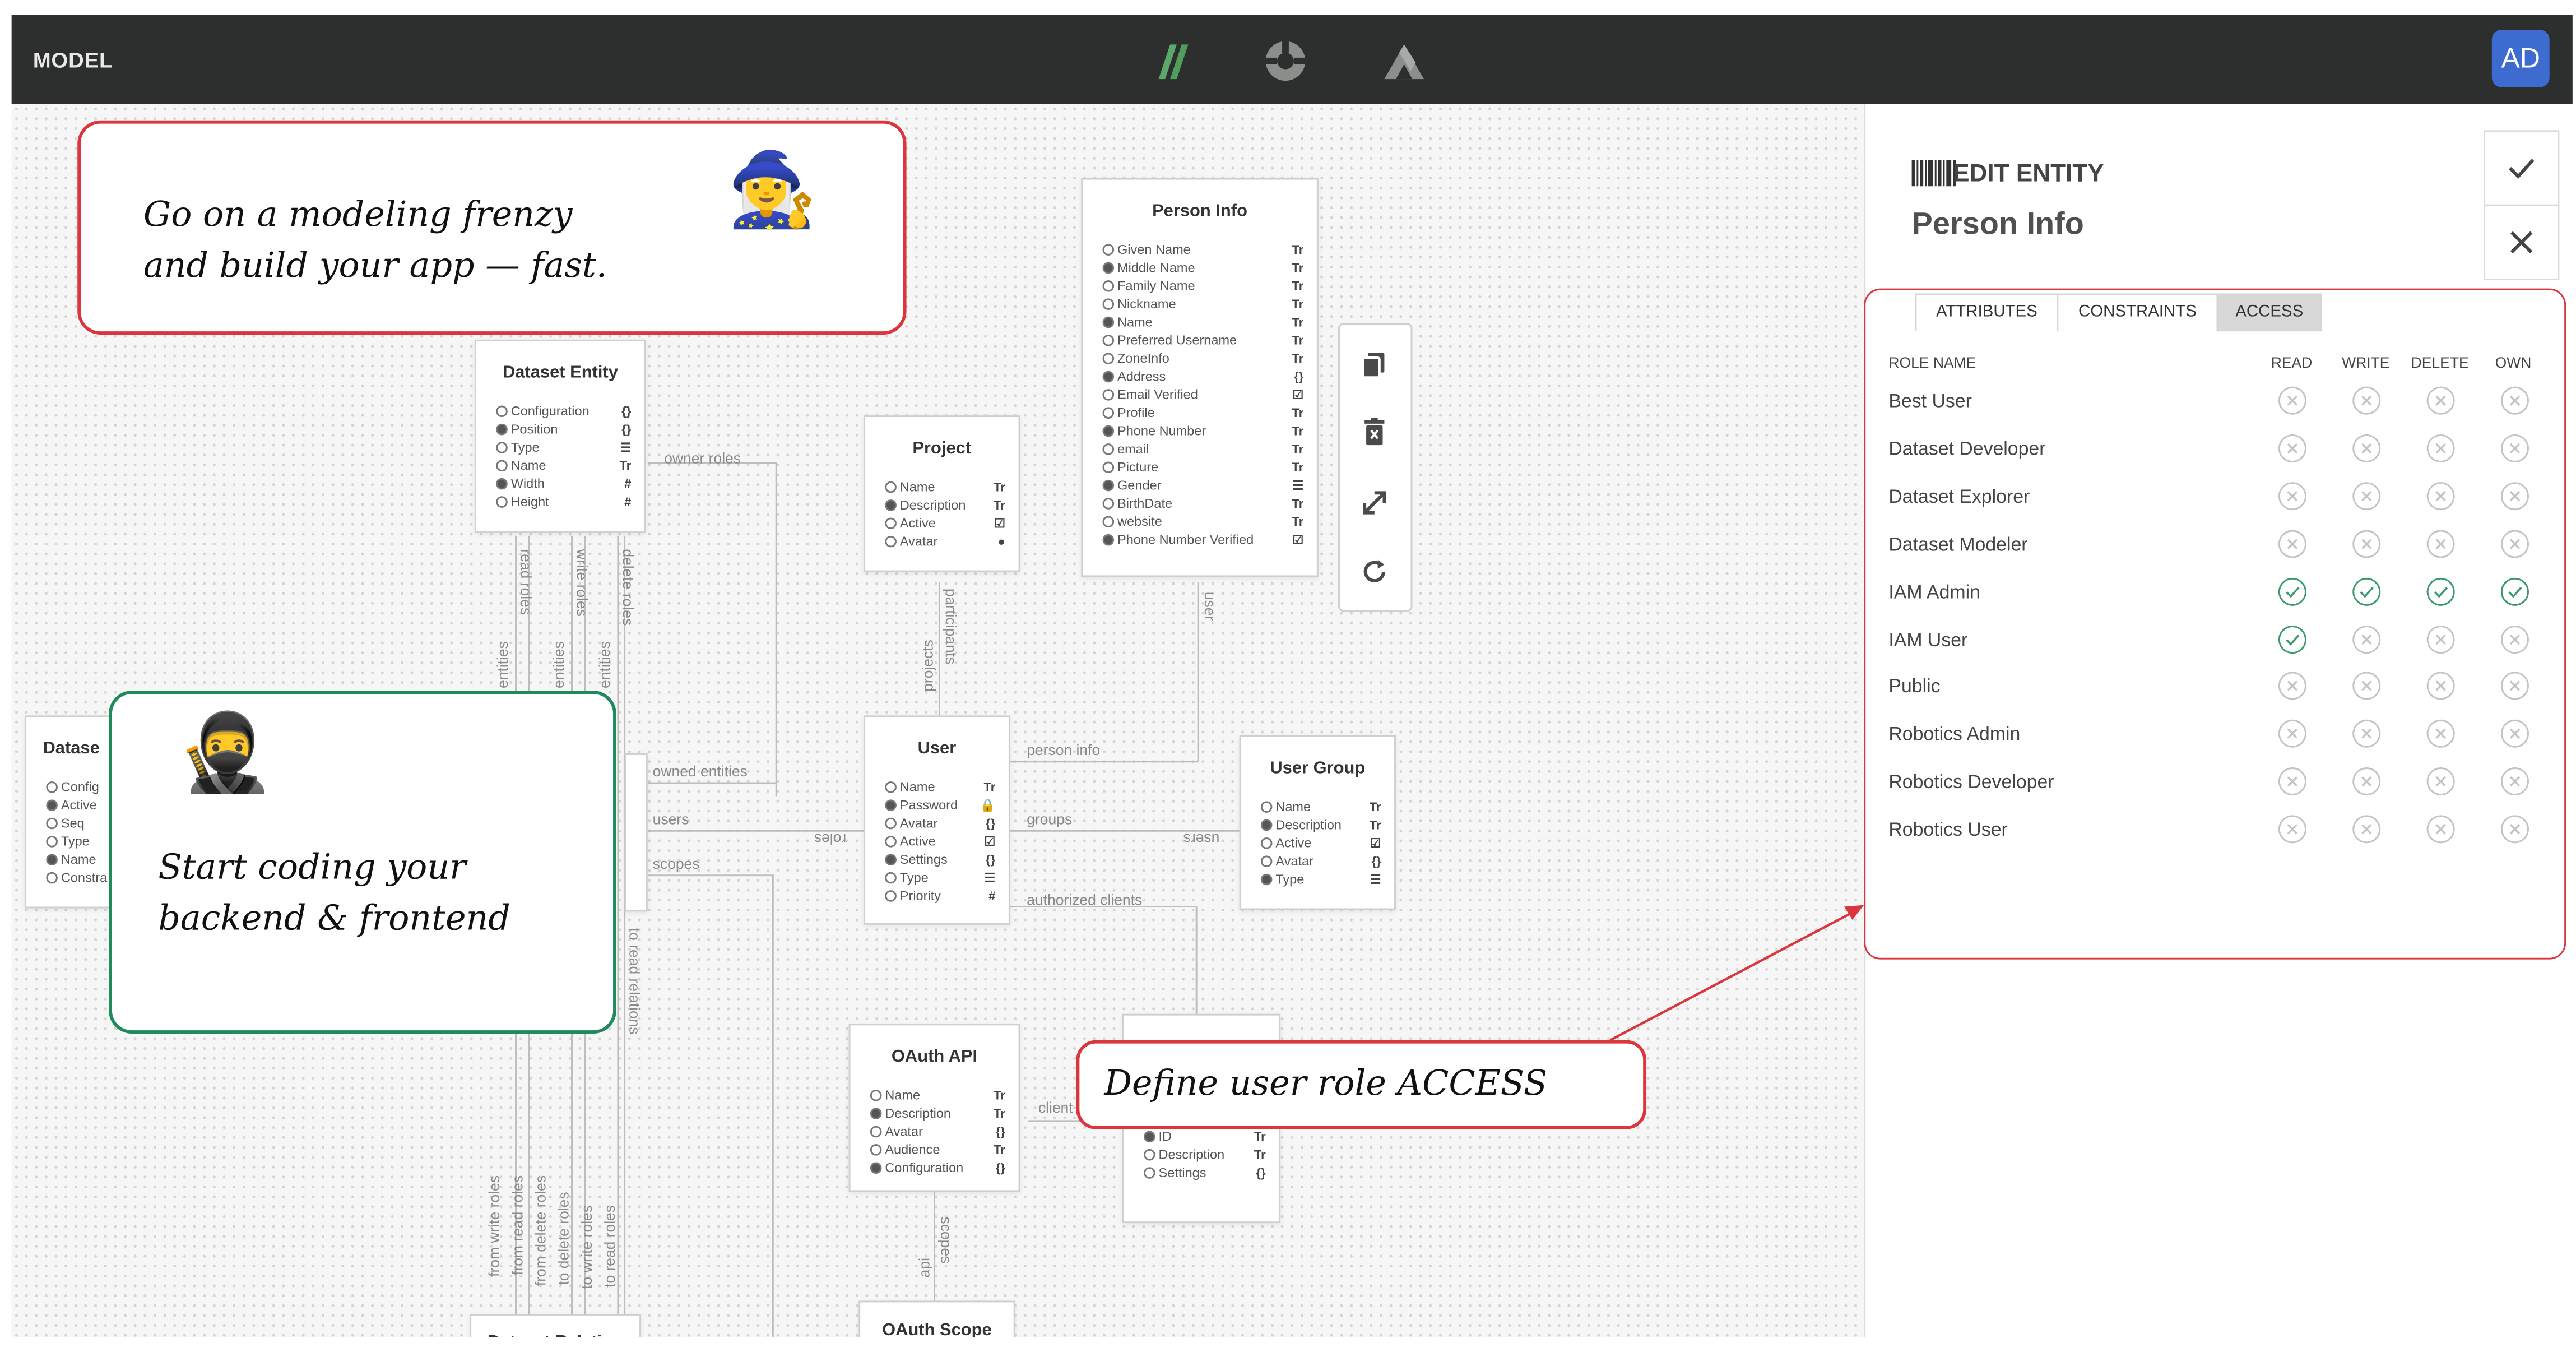 Image resolution: width=2576 pixels, height=1352 pixels. I want to click on pointer-arrow, so click(1736, 973).